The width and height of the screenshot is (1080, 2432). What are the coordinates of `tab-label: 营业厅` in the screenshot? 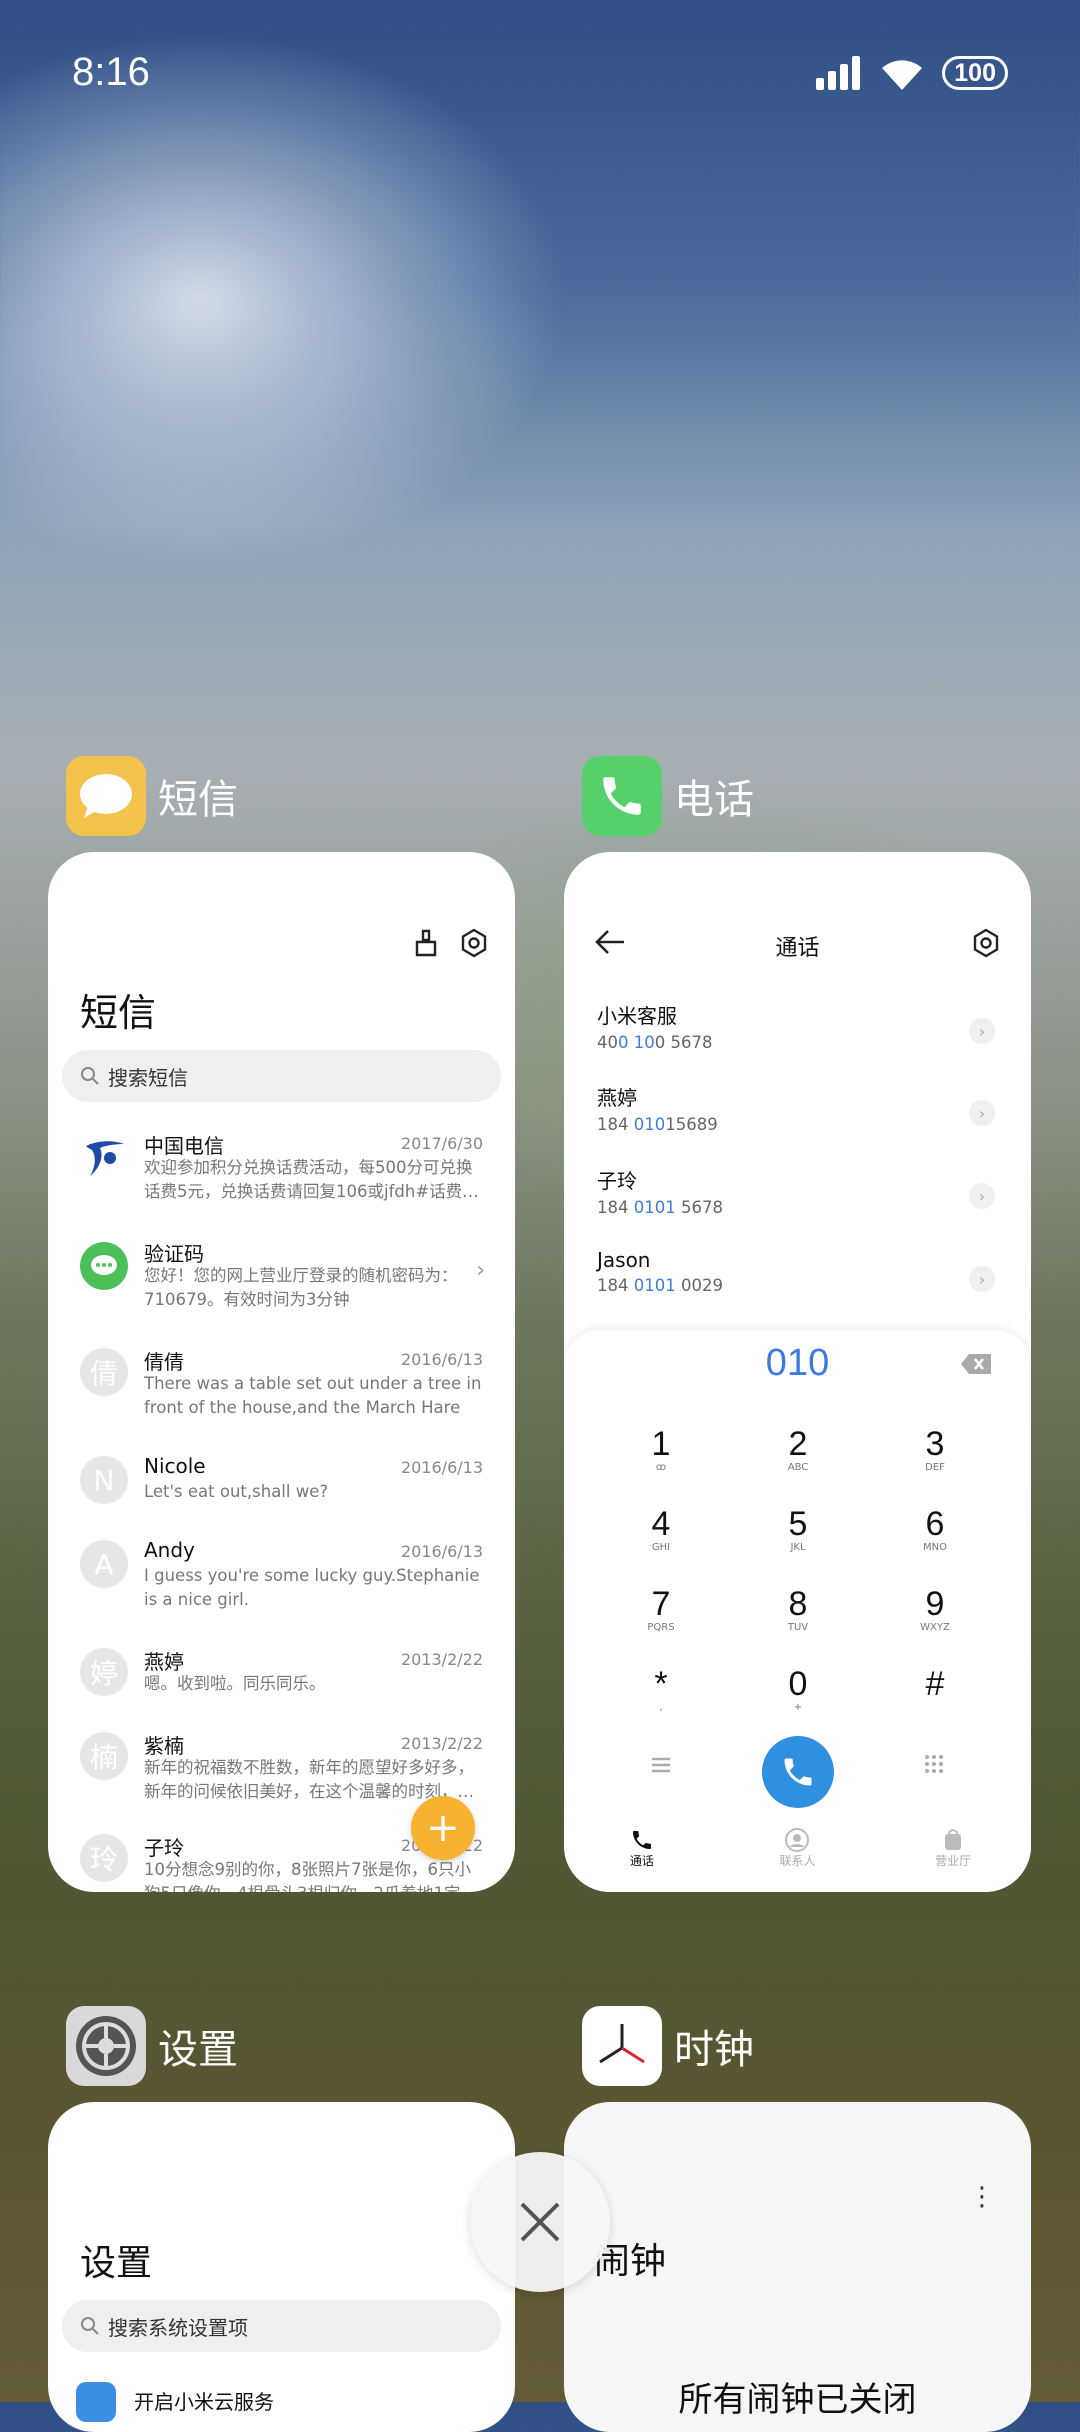 It's located at (953, 1861).